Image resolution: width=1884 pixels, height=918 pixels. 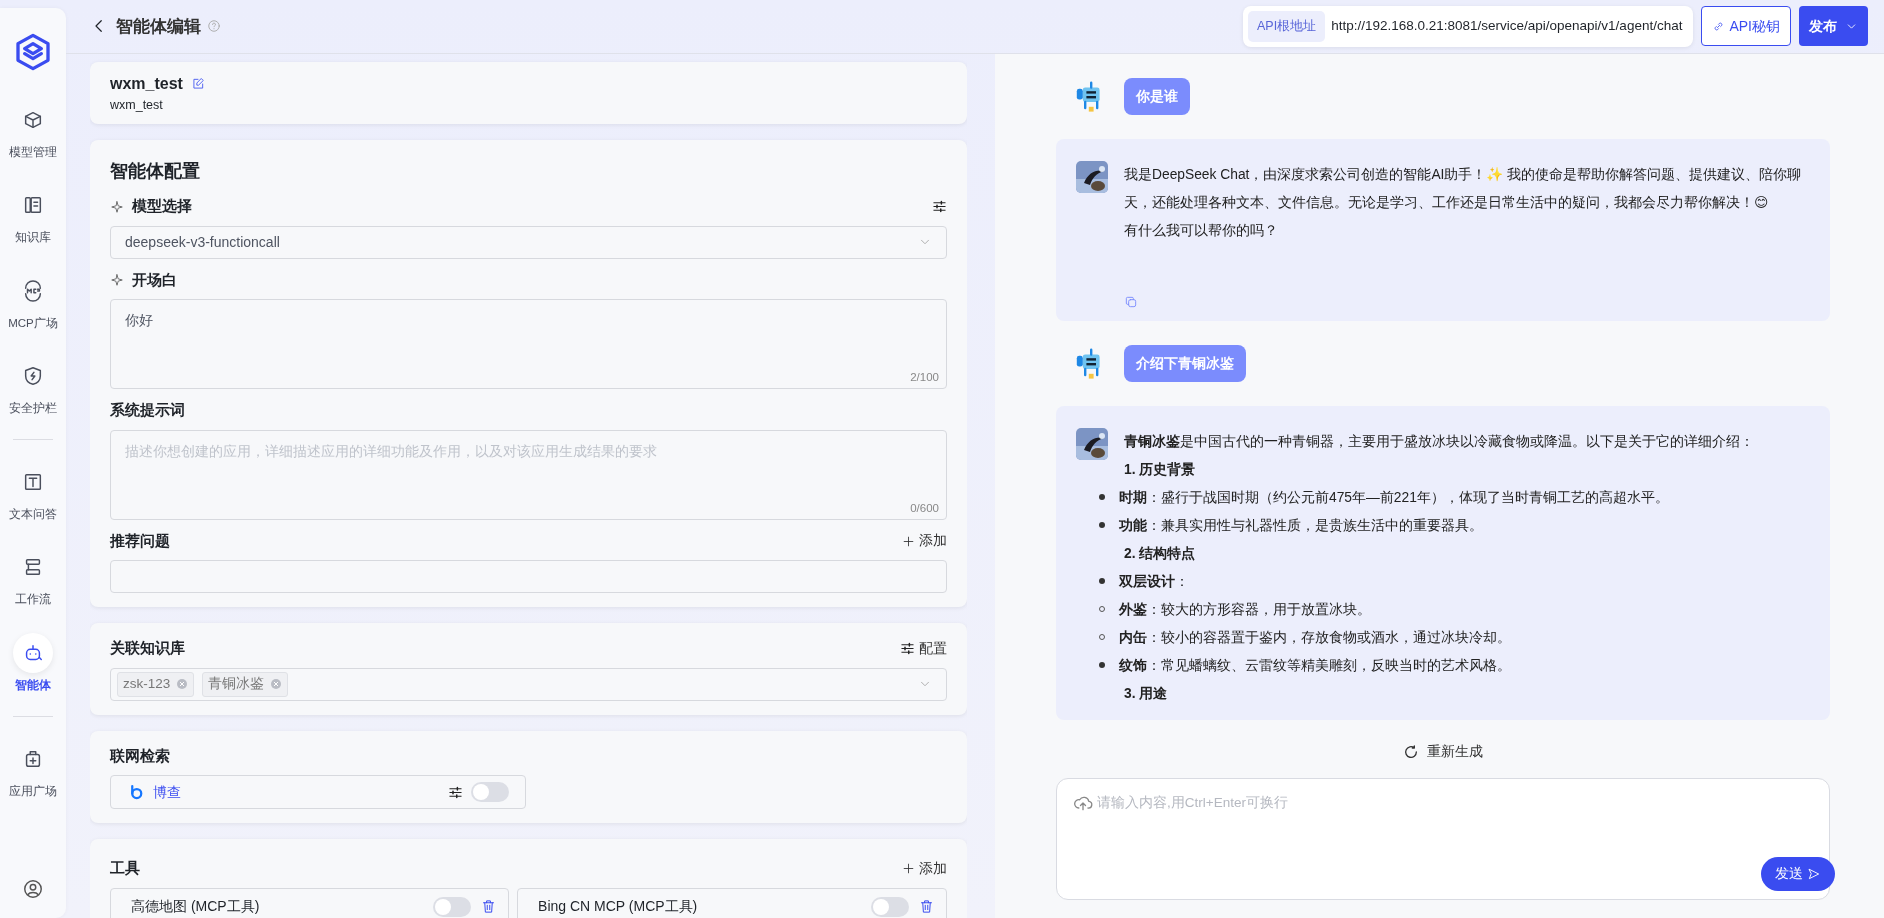 I want to click on send-icon, so click(x=1814, y=873).